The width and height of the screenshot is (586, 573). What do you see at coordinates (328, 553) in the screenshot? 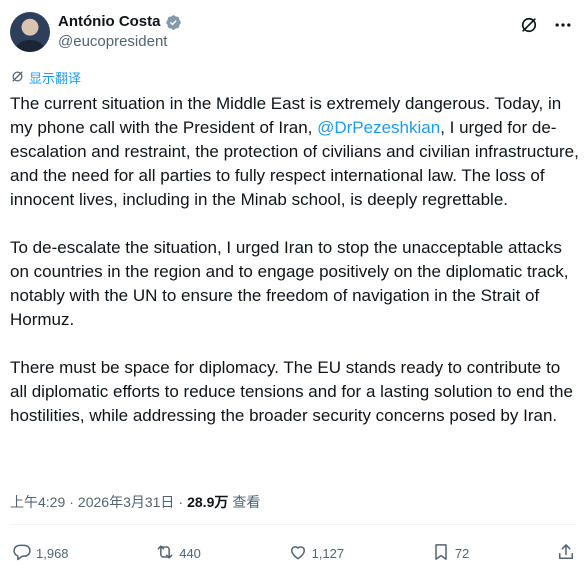
I see `like-count: 1,127` at bounding box center [328, 553].